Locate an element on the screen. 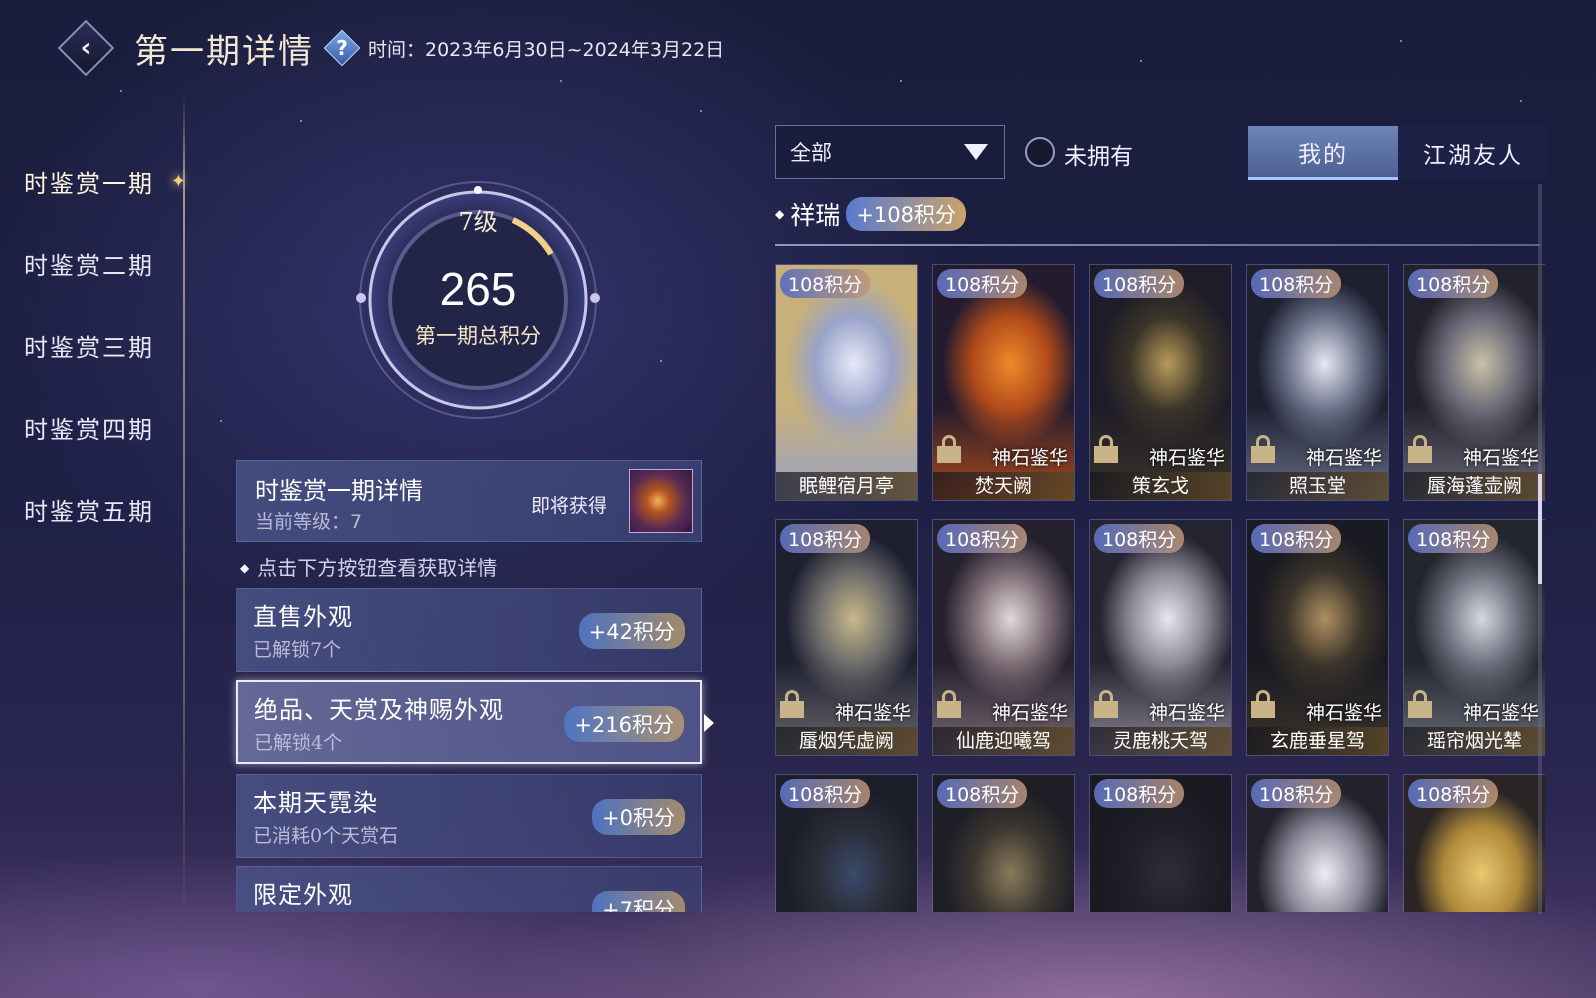 This screenshot has height=998, width=1596. upcoming-reward-label: 即将获得 is located at coordinates (569, 506).